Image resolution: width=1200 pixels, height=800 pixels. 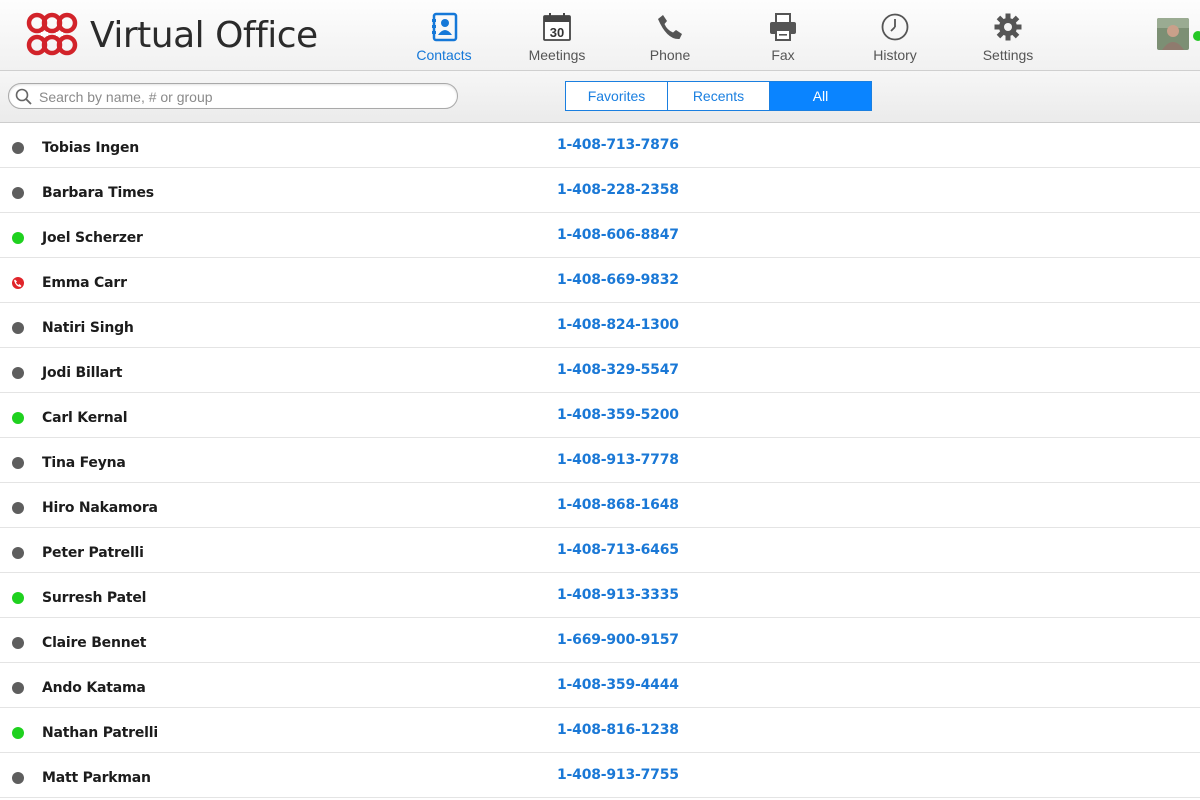 What do you see at coordinates (85, 418) in the screenshot?
I see `contact-name: Carl Kernal` at bounding box center [85, 418].